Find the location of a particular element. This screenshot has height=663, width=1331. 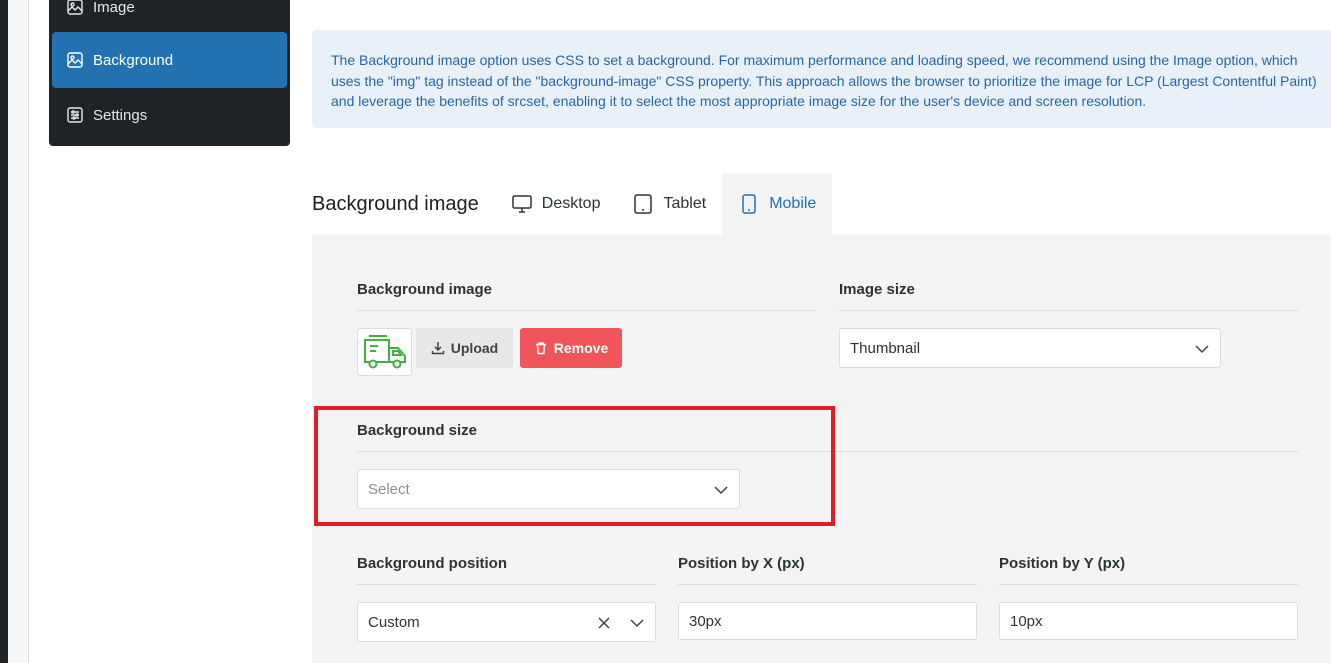

delivery-truck-icon is located at coordinates (384, 352).